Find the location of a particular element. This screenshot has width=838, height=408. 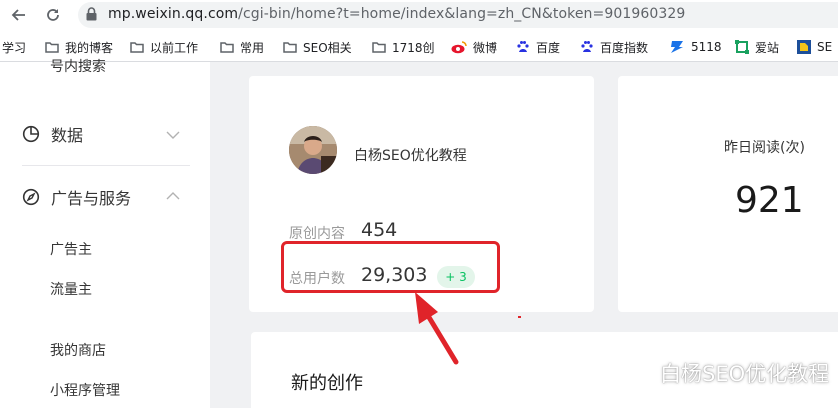

bookmark-item: SEO相关 is located at coordinates (317, 47).